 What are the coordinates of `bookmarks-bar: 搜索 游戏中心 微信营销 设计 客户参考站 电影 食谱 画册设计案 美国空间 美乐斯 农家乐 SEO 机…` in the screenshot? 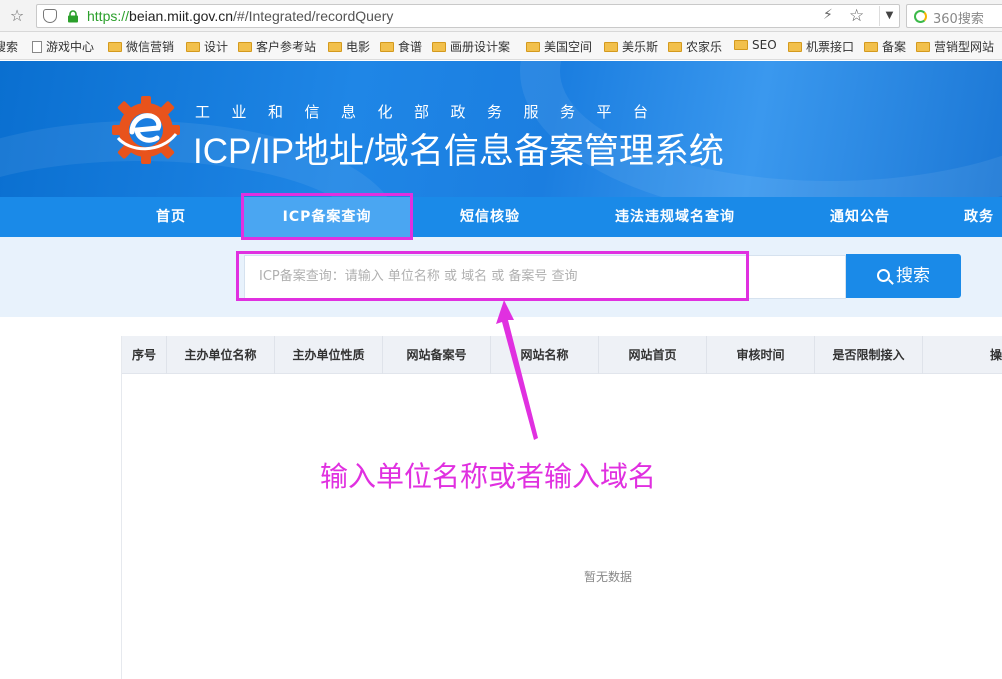 It's located at (501, 46).